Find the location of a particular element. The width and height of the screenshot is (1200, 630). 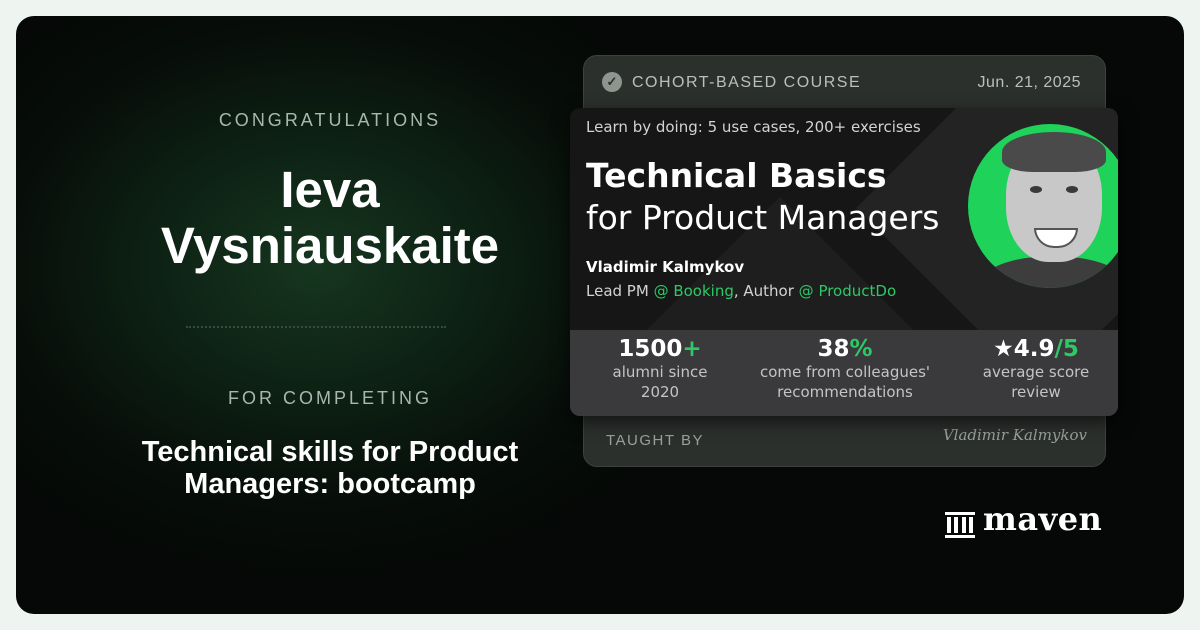

stat-caption: recommendations is located at coordinates (845, 392).